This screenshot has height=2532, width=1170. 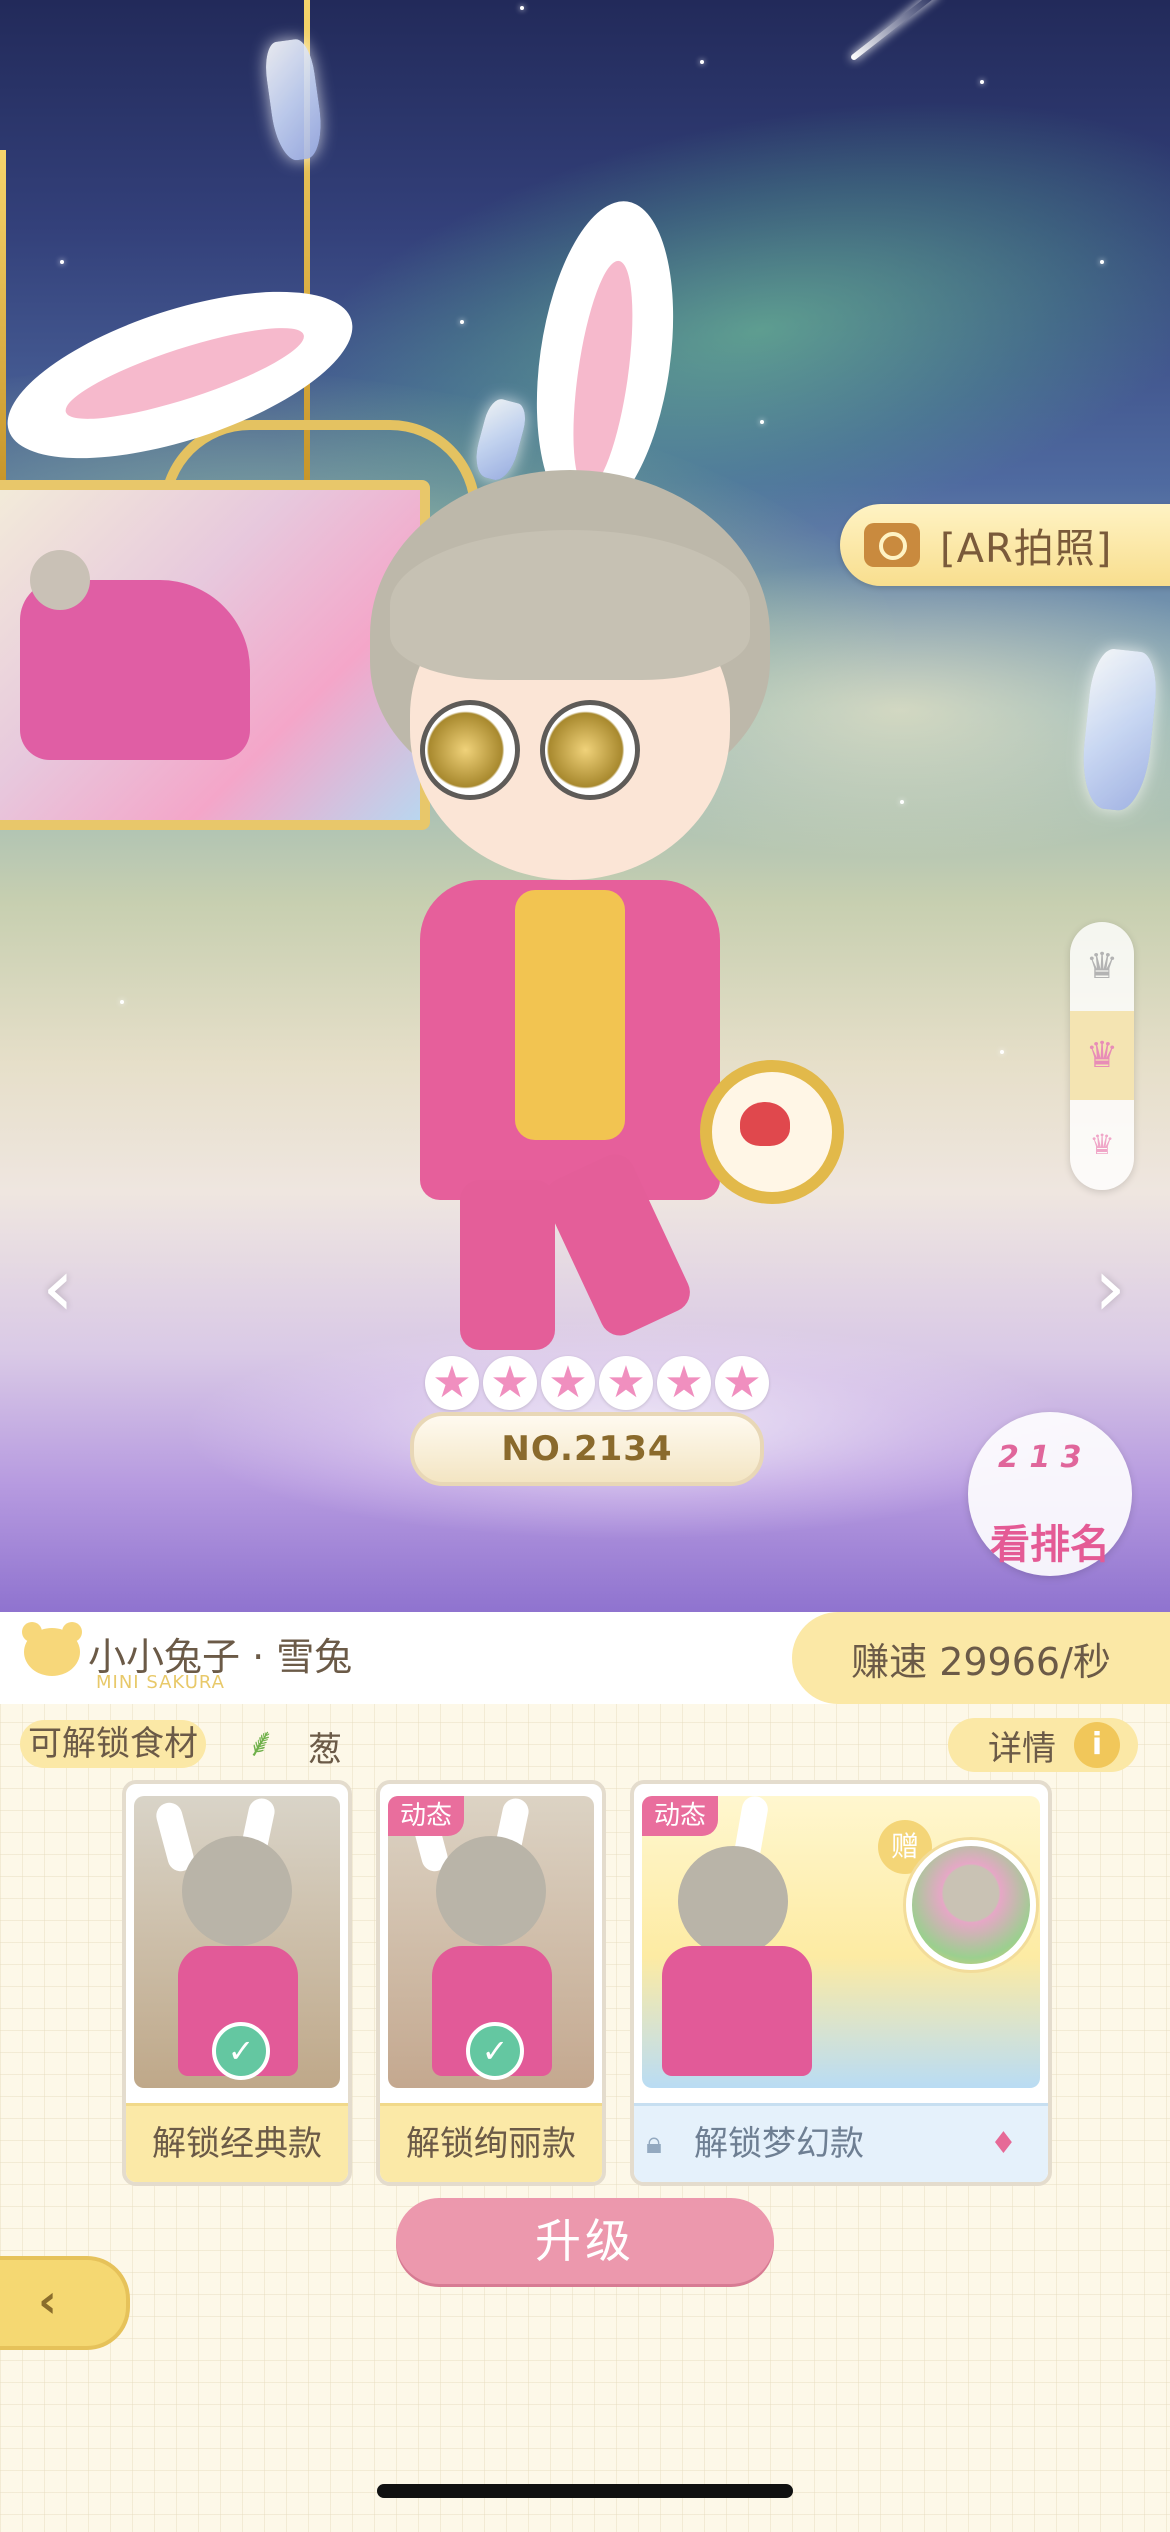 I want to click on leek-icon: ⸙, so click(x=261, y=1743).